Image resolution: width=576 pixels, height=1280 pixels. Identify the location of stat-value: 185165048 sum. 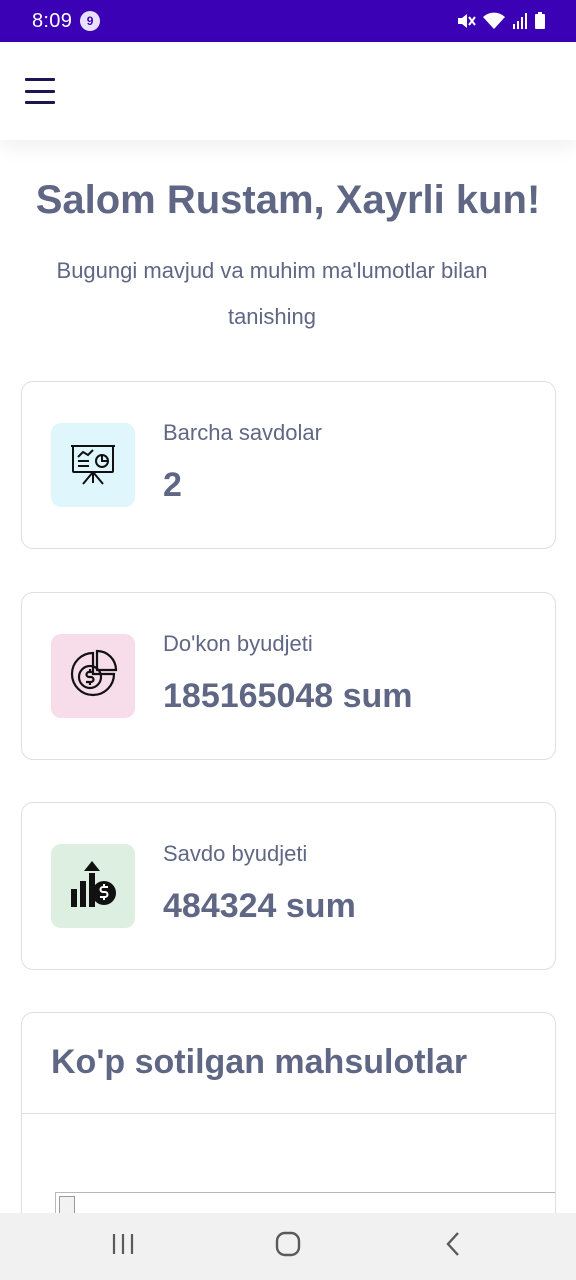
(288, 696).